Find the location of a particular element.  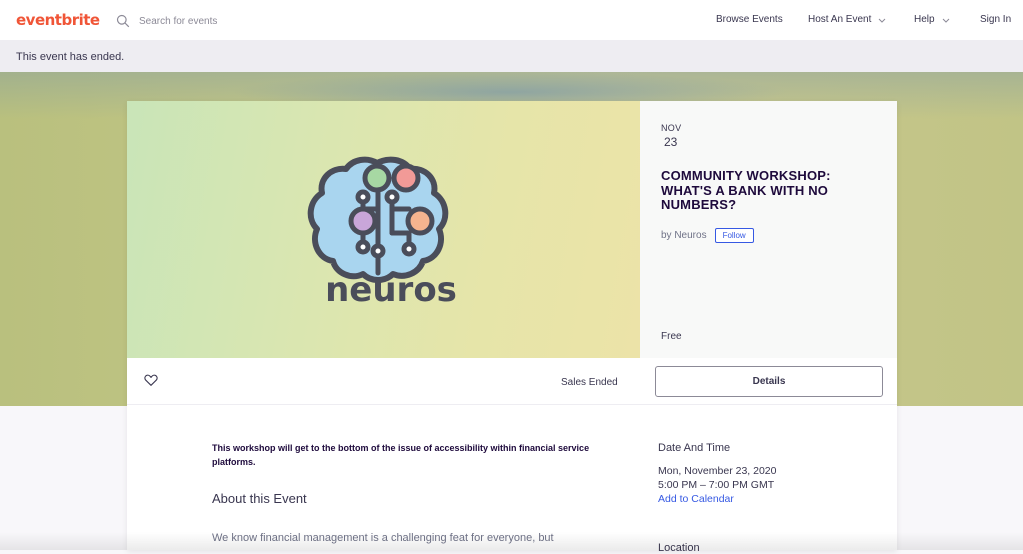

sales-status: Sales Ended is located at coordinates (589, 382).